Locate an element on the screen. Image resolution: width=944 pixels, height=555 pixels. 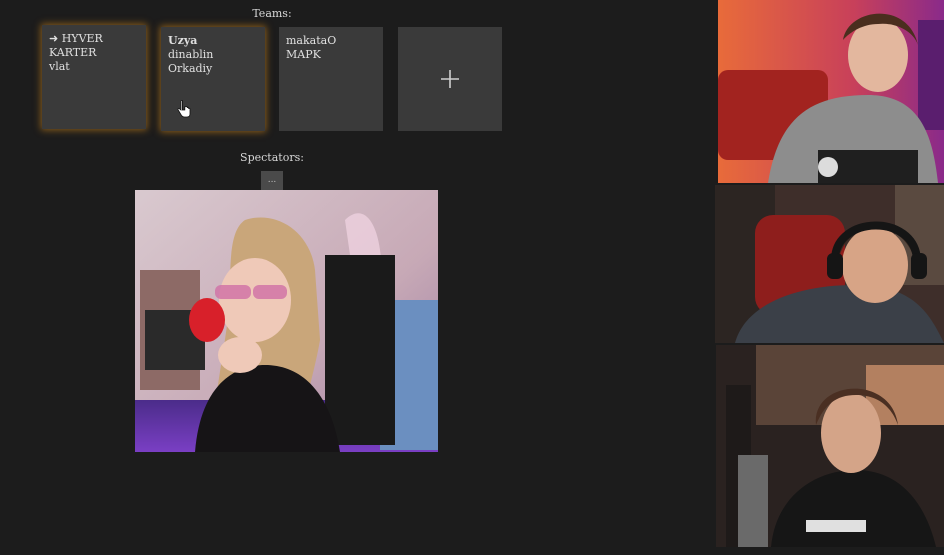
plus-icon is located at coordinates (450, 79).